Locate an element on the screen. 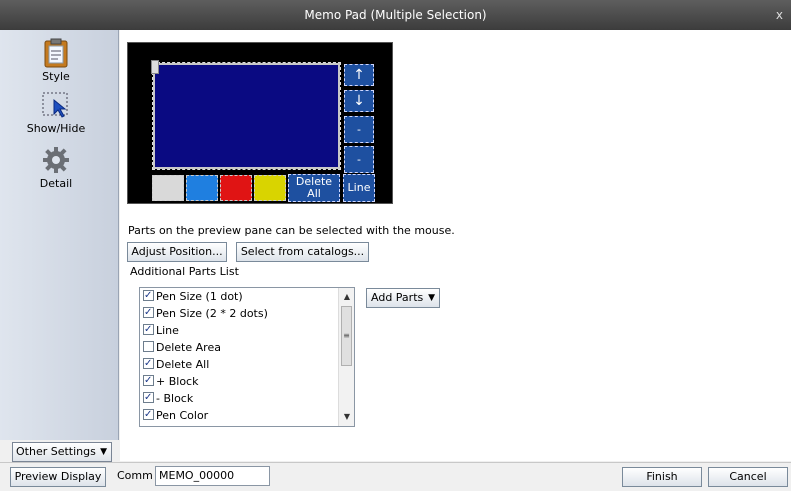  scroll-up-button: ↑ is located at coordinates (359, 75).